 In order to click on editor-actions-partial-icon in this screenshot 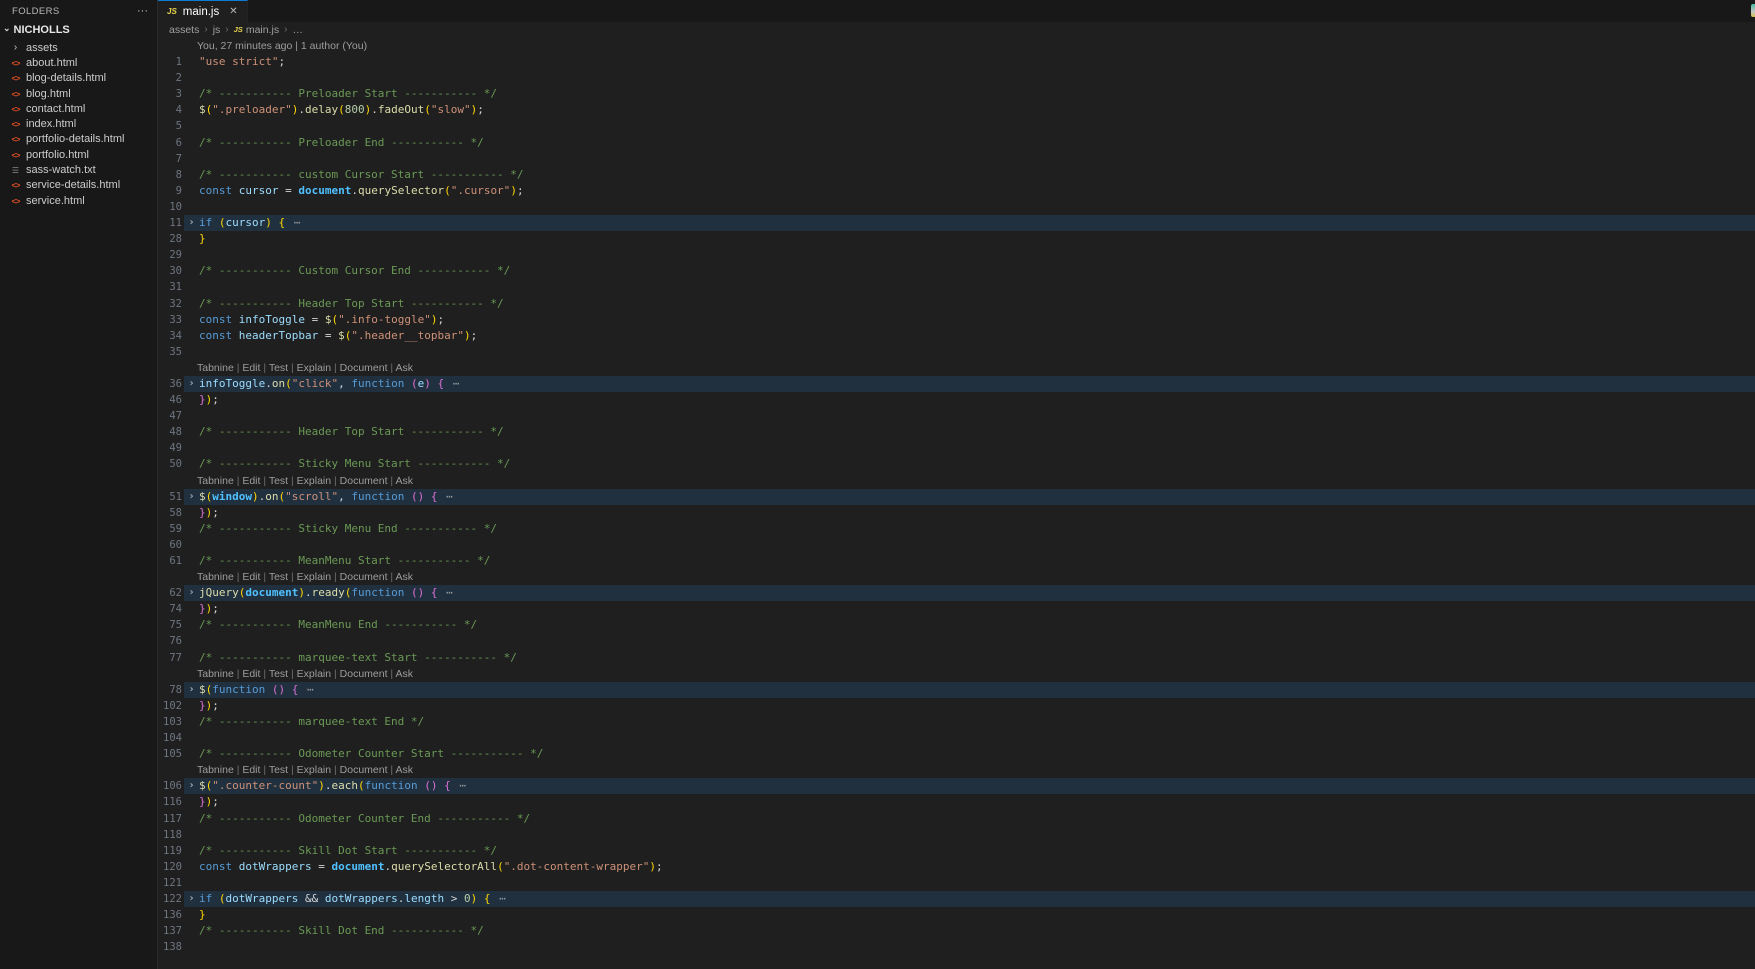, I will do `click(1753, 10)`.